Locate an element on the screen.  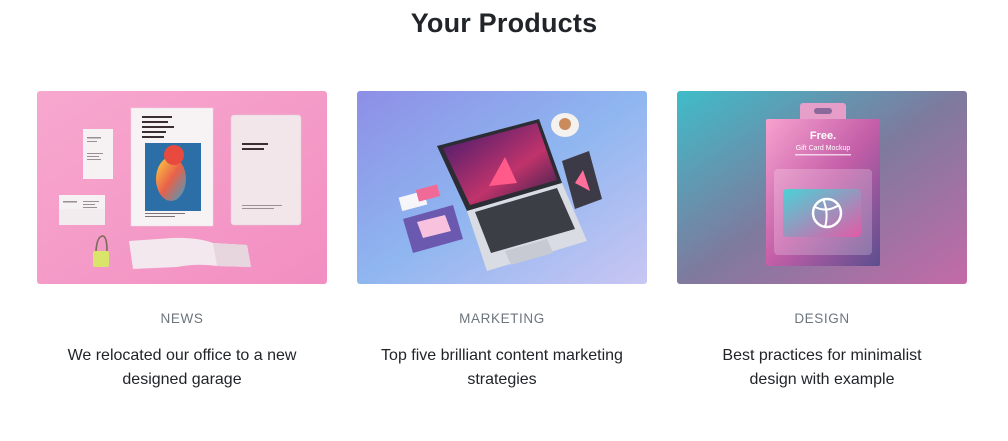
stationery-mockup-image is located at coordinates (182, 187).